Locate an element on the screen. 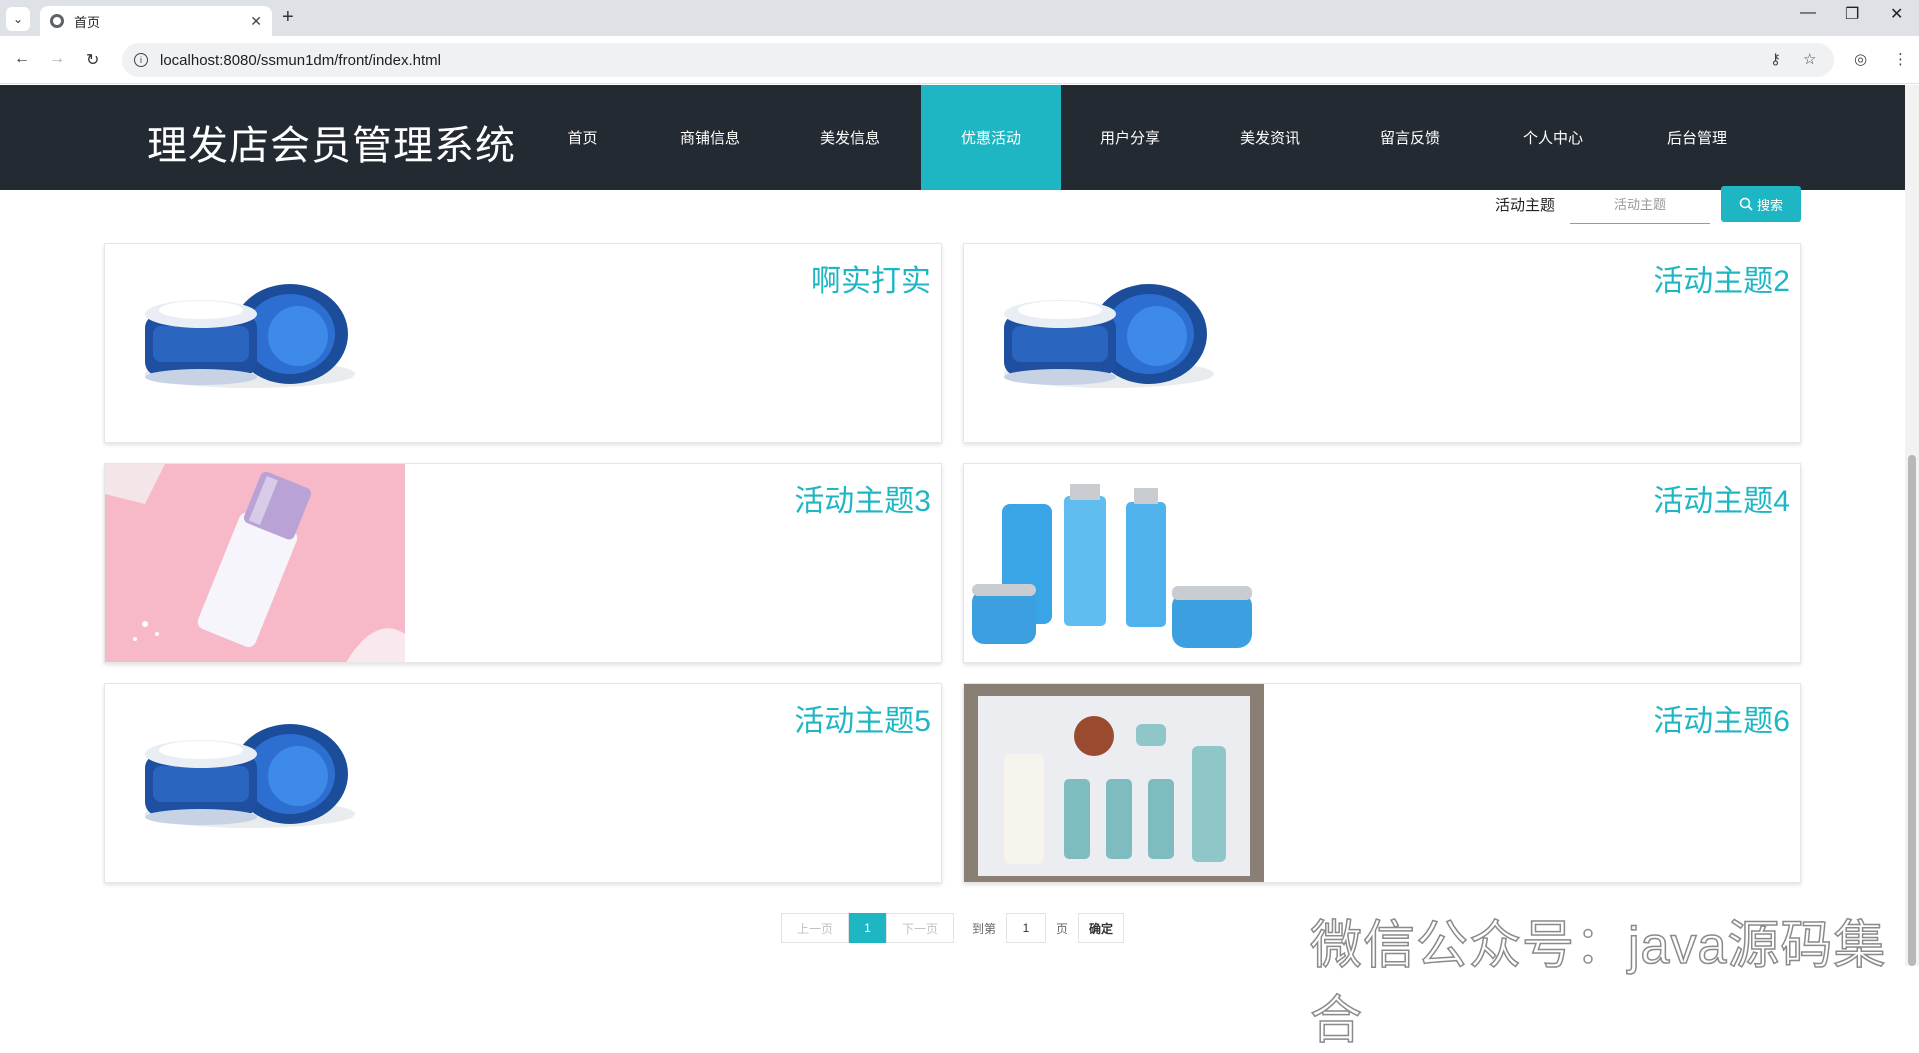  restore-icon: ❐ is located at coordinates (1852, 14).